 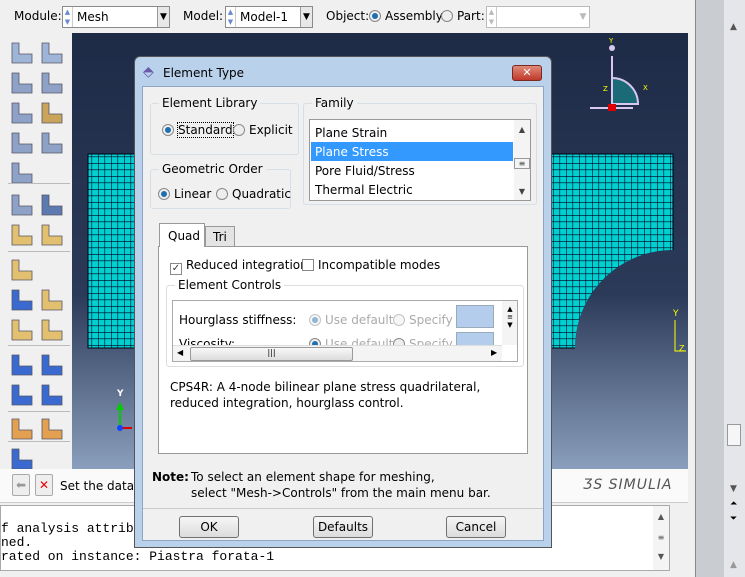 What do you see at coordinates (116, 17) in the screenshot?
I see `module-combo: ▲ ▼ Mesh ▼` at bounding box center [116, 17].